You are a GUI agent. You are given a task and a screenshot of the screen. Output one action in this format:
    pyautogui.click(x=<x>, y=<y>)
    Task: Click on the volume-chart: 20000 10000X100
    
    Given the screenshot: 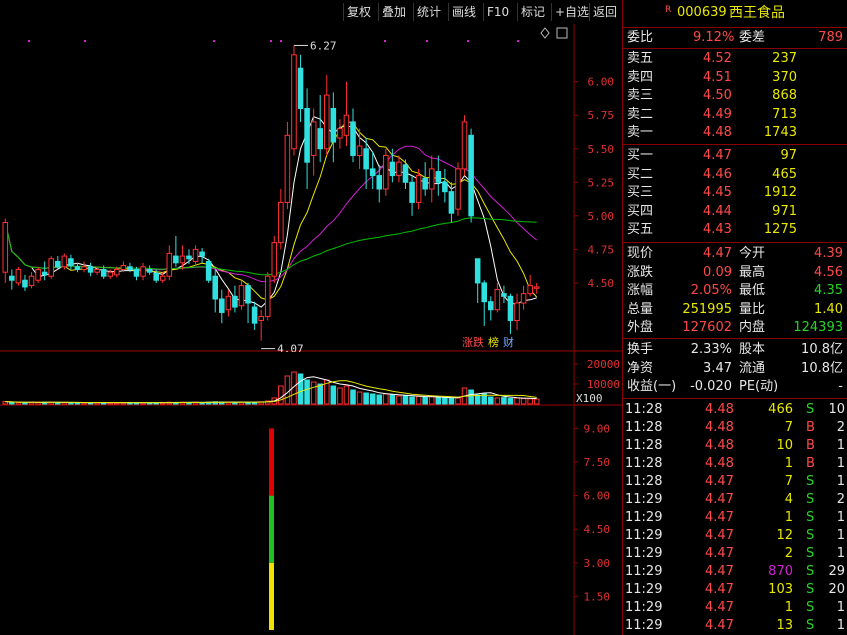 What is the action you would take?
    pyautogui.click(x=311, y=379)
    